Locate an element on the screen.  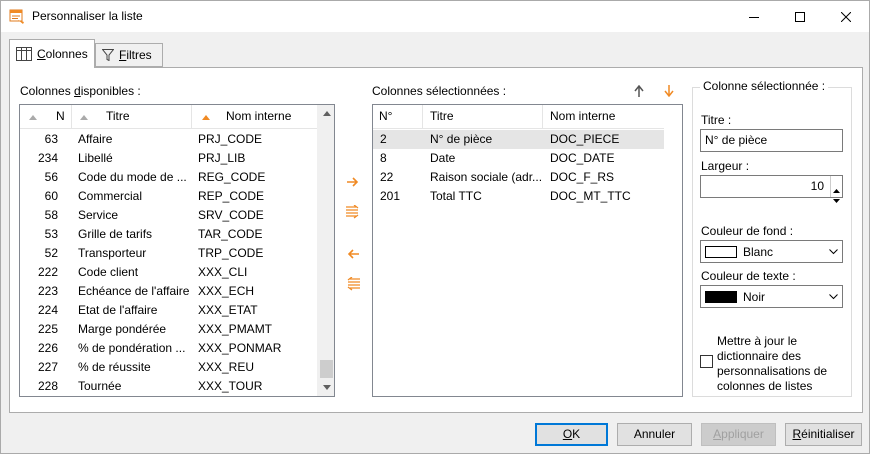
cell-title: Service is located at coordinates (98, 215).